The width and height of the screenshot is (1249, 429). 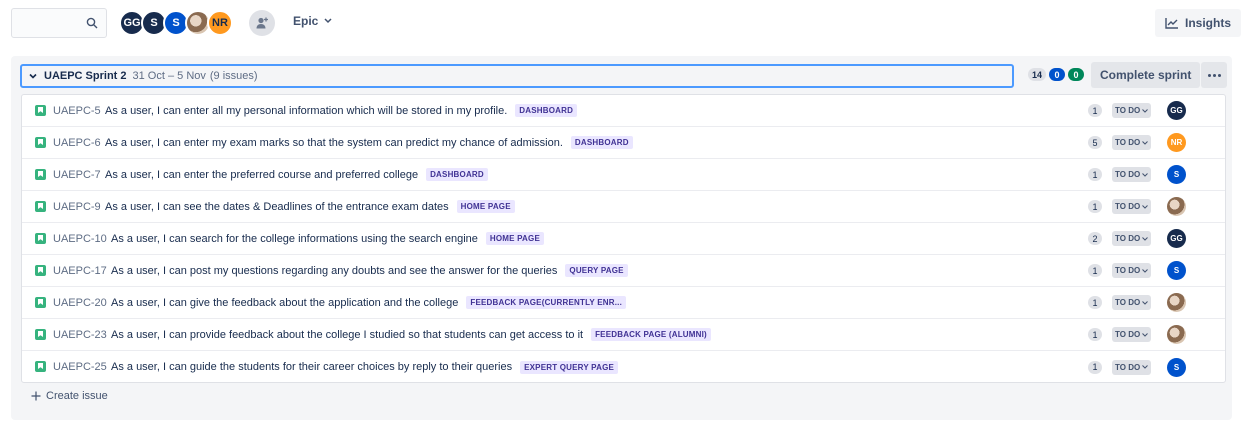 I want to click on epic-tag: EXPERT QUERY PAGE, so click(x=569, y=367).